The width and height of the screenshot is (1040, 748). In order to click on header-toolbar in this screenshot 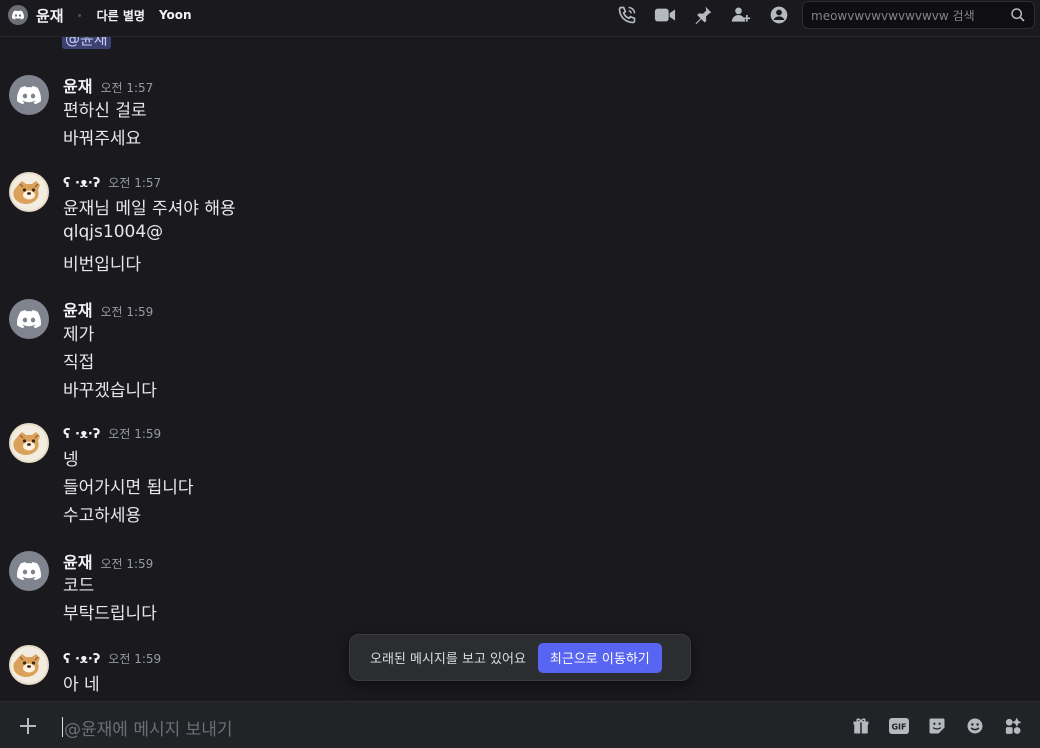, I will do `click(703, 15)`.